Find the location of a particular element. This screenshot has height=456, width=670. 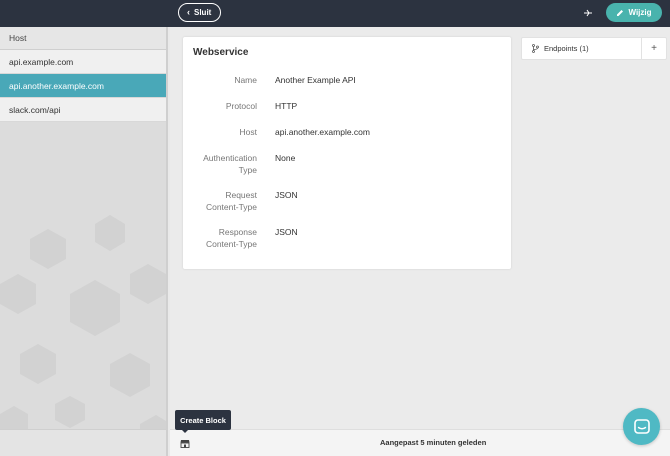

tooltip-arrow is located at coordinates (185, 431).